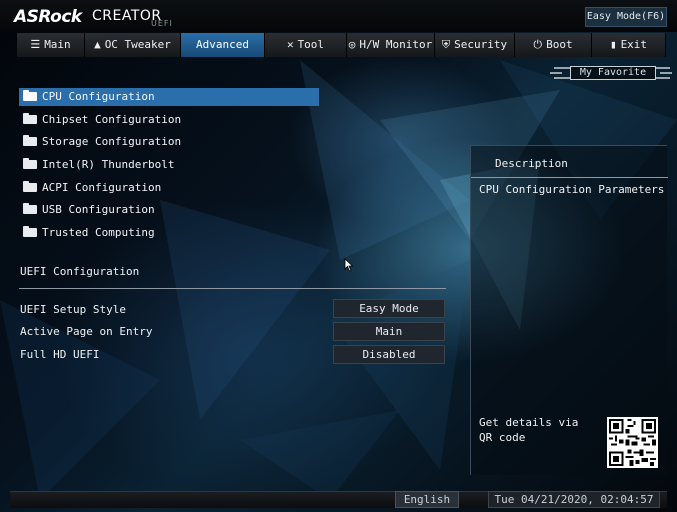 Image resolution: width=677 pixels, height=512 pixels. Describe the element at coordinates (35, 44) in the screenshot. I see `list-icon: ☰` at that location.